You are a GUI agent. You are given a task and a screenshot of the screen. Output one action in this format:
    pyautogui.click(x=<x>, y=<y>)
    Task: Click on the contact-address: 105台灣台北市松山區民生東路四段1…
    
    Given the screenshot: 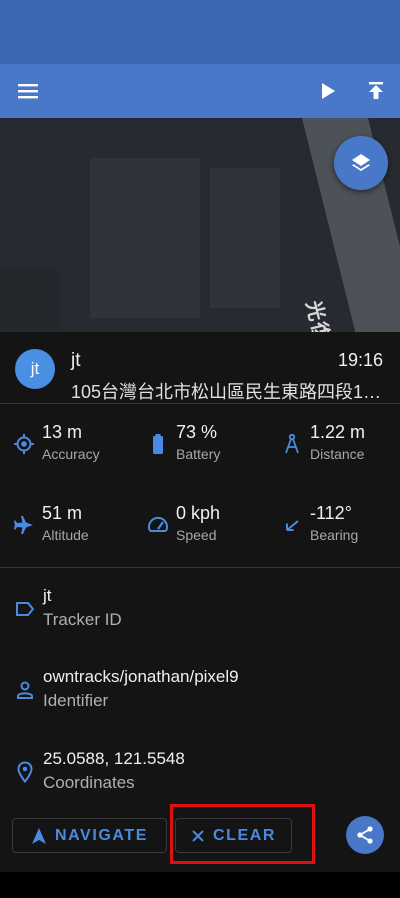 What is the action you would take?
    pyautogui.click(x=226, y=392)
    